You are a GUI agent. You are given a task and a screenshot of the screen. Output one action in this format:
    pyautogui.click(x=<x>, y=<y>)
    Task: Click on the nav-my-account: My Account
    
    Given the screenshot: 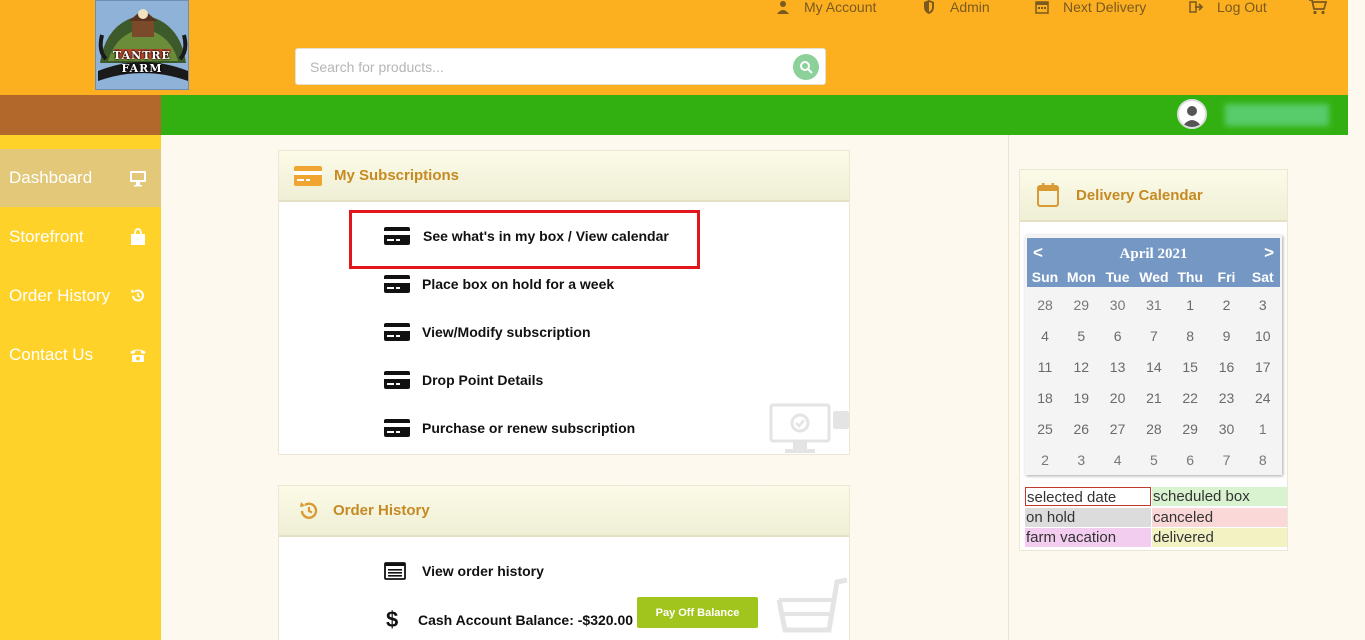 What is the action you would take?
    pyautogui.click(x=826, y=7)
    